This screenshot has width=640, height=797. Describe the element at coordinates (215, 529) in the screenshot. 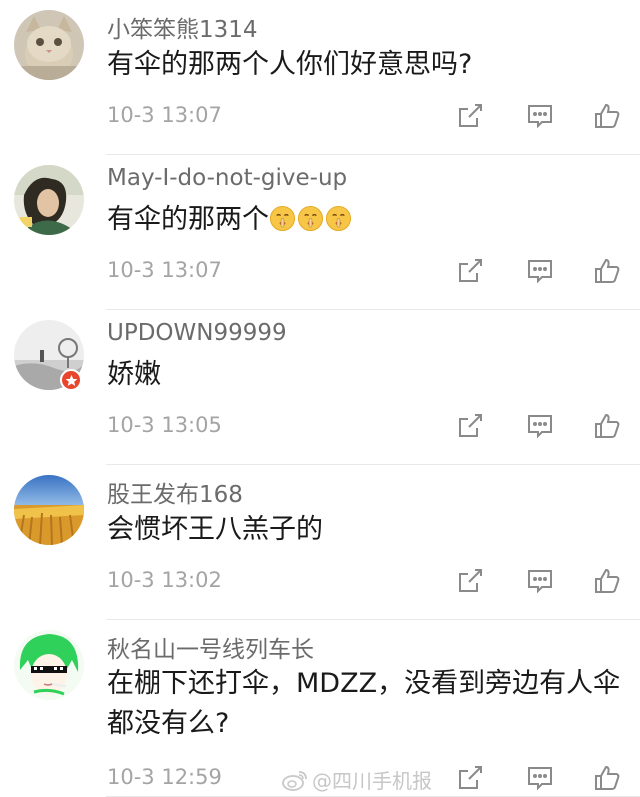

I see `comment-text: 会惯坏王八羔子的` at that location.